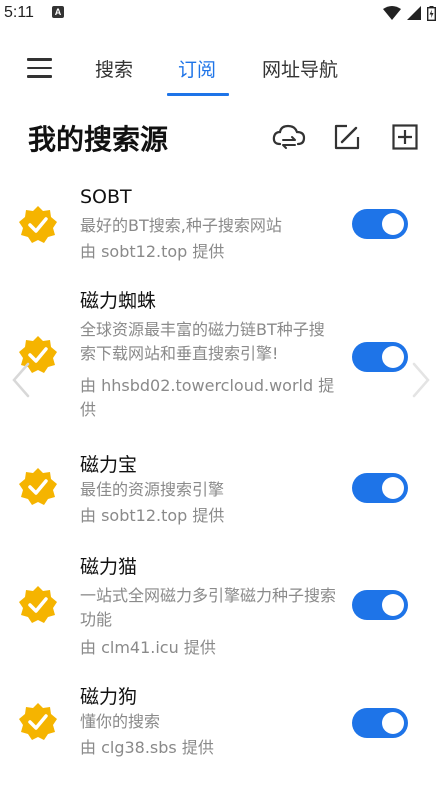 The height and width of the screenshot is (789, 442). What do you see at coordinates (421, 380) in the screenshot?
I see `next-arrow-icon` at bounding box center [421, 380].